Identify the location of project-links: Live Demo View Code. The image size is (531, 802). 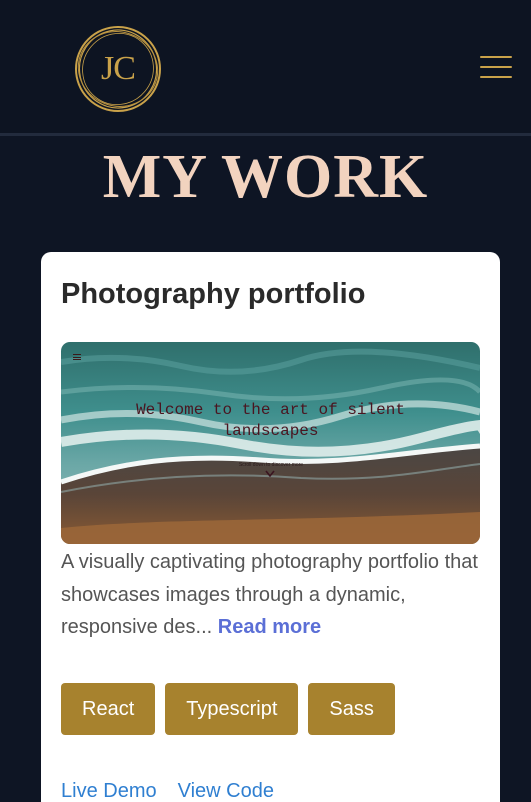
(167, 791).